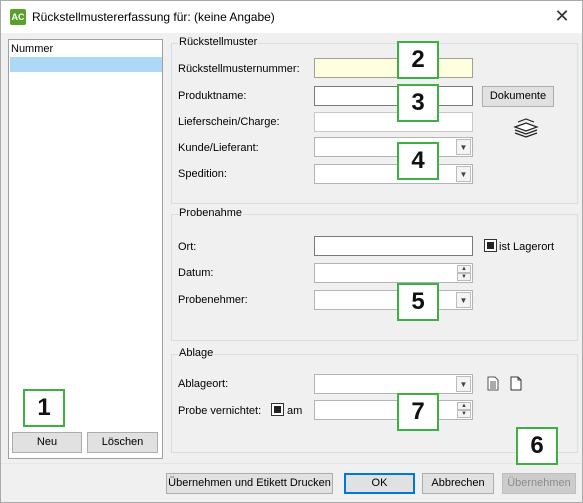  Describe the element at coordinates (393, 273) in the screenshot. I see `date-field: ▲ ▼` at that location.